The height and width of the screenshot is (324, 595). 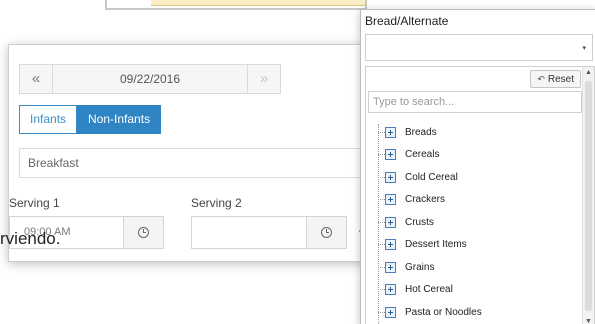 What do you see at coordinates (48, 119) in the screenshot?
I see `infants-tab: Infants` at bounding box center [48, 119].